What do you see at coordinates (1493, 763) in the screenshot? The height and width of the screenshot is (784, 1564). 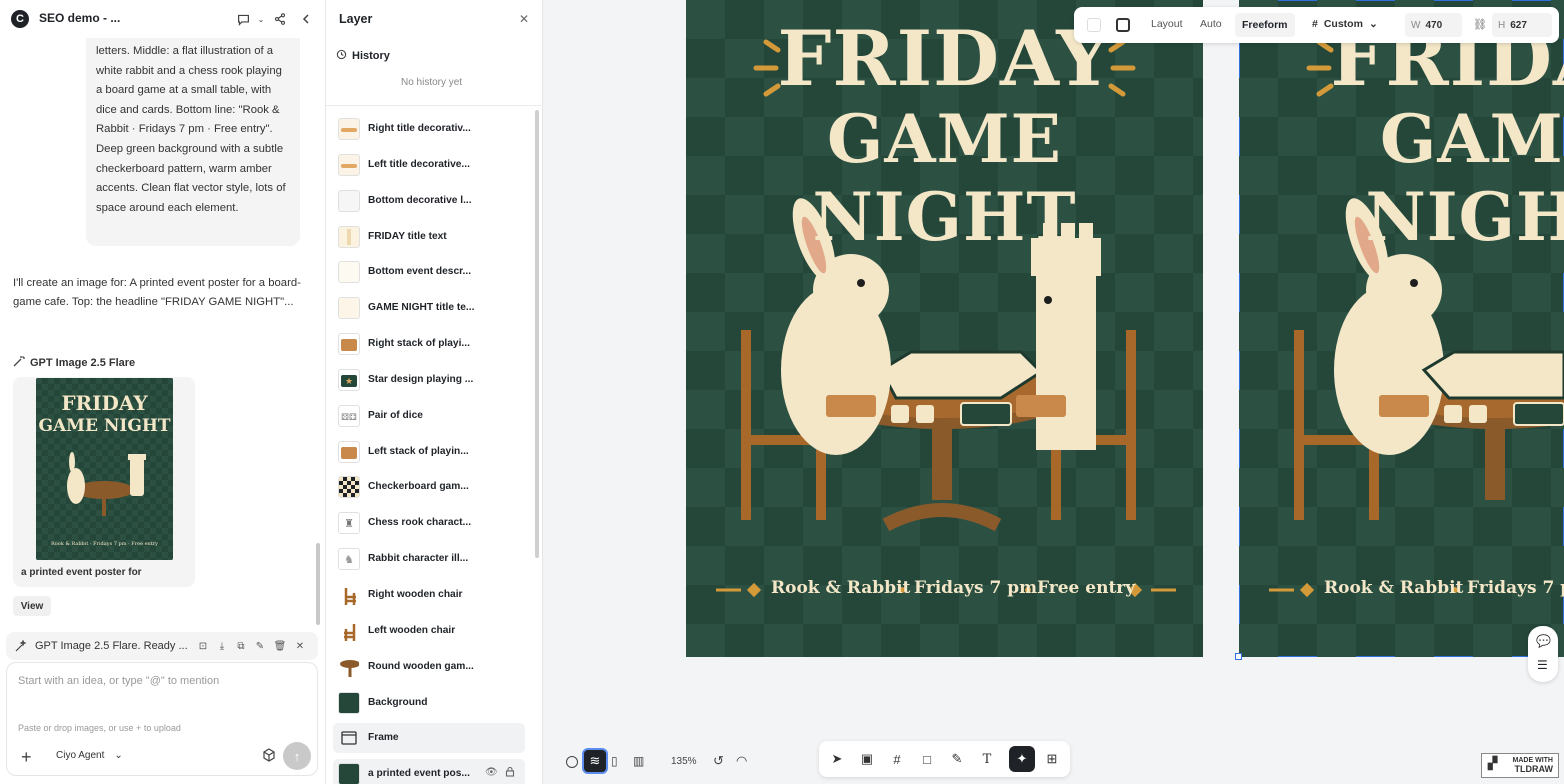 I see `tldraw-logo-icon: ▞` at bounding box center [1493, 763].